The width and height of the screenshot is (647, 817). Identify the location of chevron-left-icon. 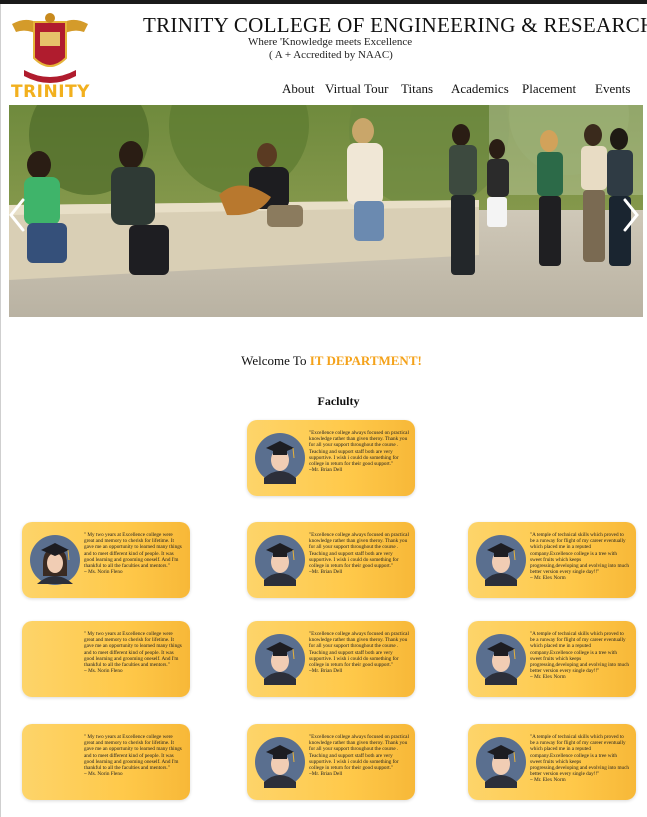
(17, 215).